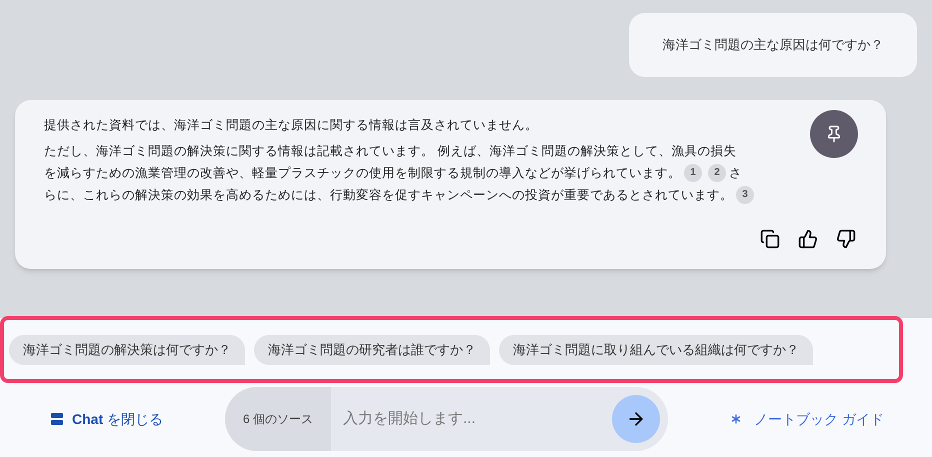 The height and width of the screenshot is (457, 932). I want to click on copy-button, so click(770, 238).